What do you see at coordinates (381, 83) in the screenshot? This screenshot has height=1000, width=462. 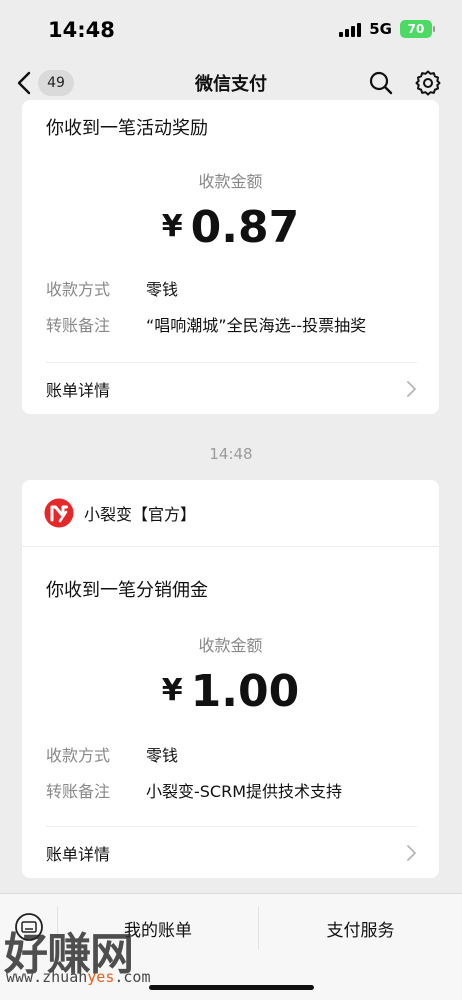 I see `search-icon` at bounding box center [381, 83].